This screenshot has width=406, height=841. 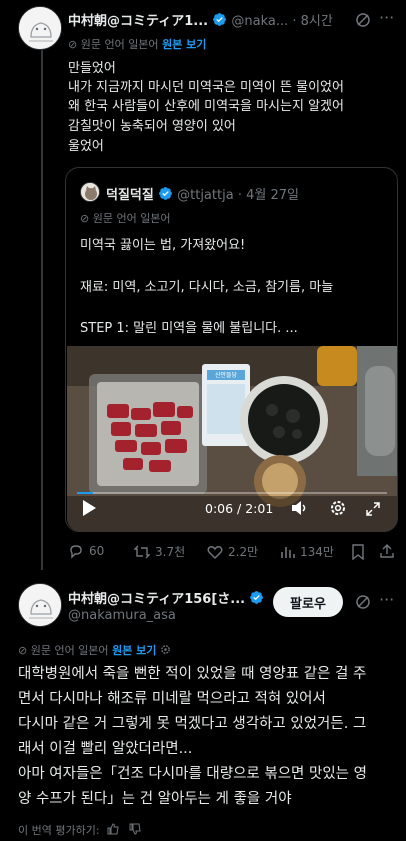 I want to click on like-count: 2.2만, so click(x=243, y=552).